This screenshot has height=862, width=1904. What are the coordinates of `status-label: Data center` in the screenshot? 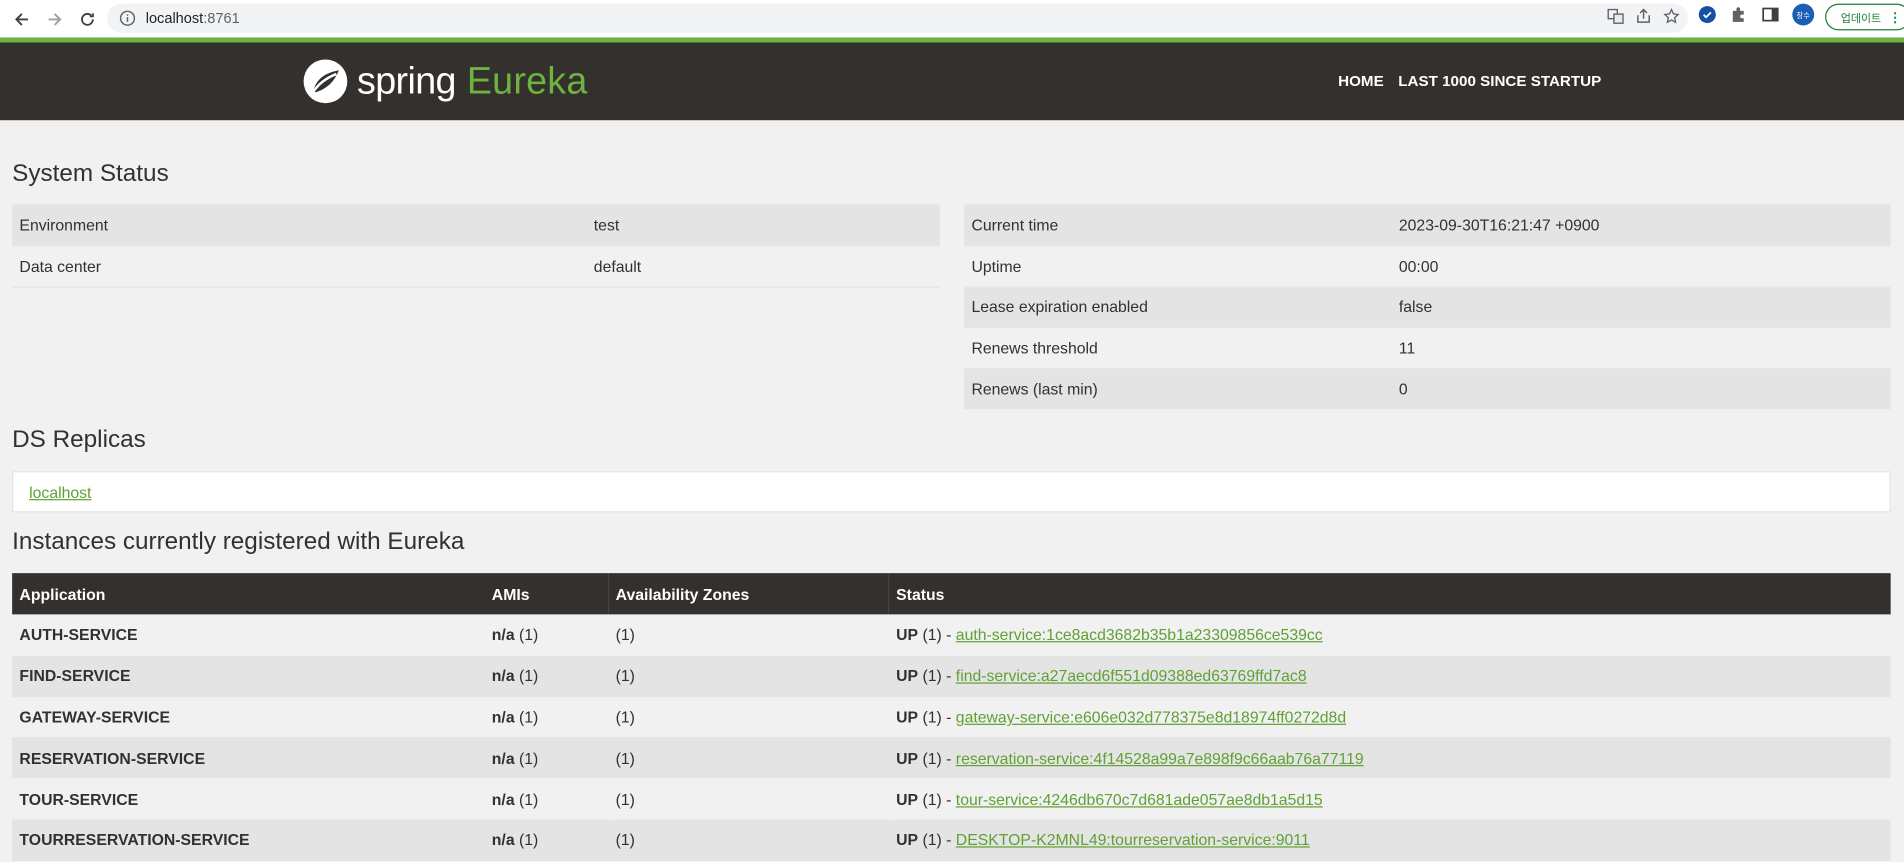 It's located at (299, 266).